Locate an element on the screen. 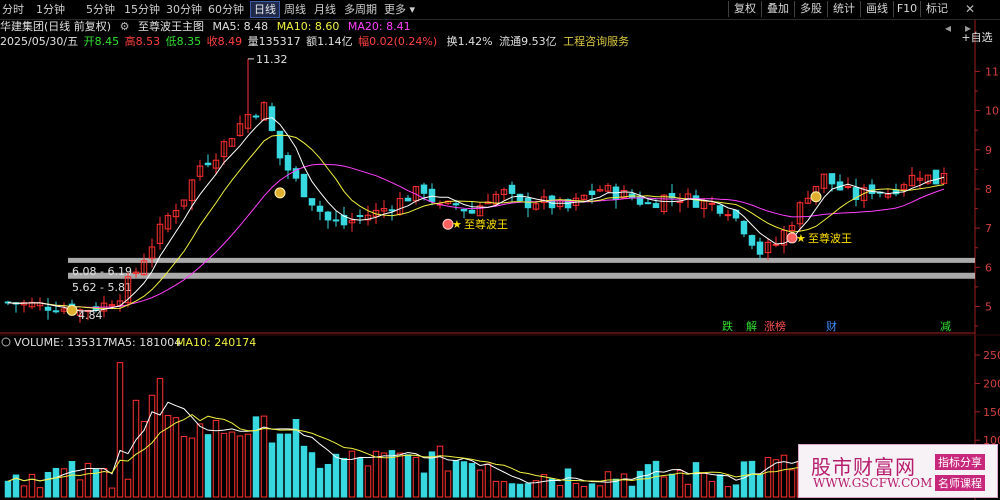  date-label: 2025/05/30/五 is located at coordinates (39, 41).